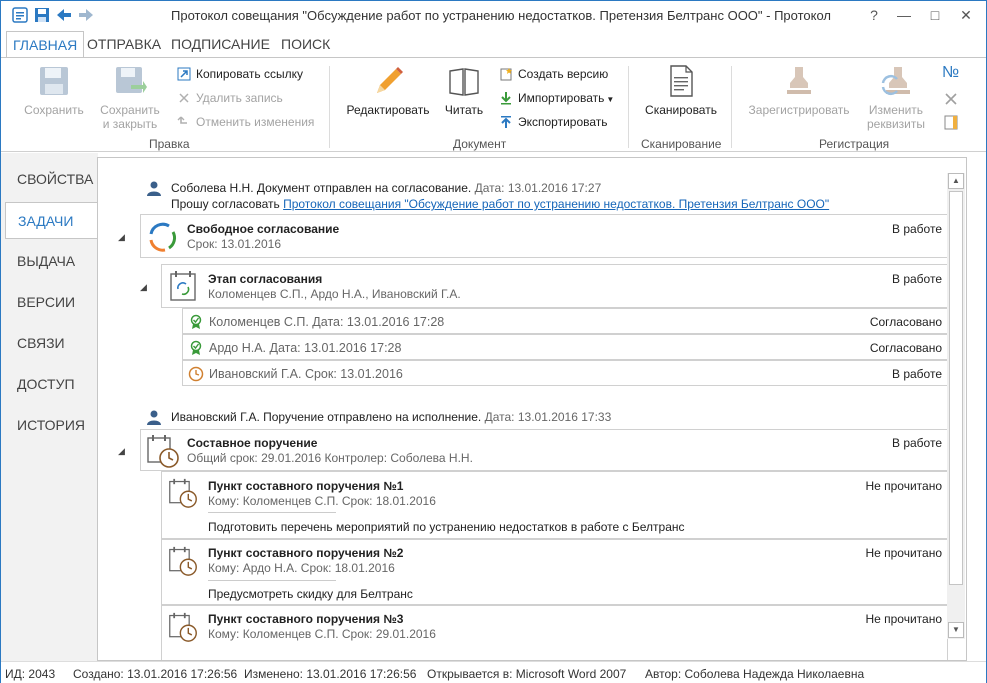  What do you see at coordinates (388, 110) in the screenshot?
I see `edit-label: Редактировать` at bounding box center [388, 110].